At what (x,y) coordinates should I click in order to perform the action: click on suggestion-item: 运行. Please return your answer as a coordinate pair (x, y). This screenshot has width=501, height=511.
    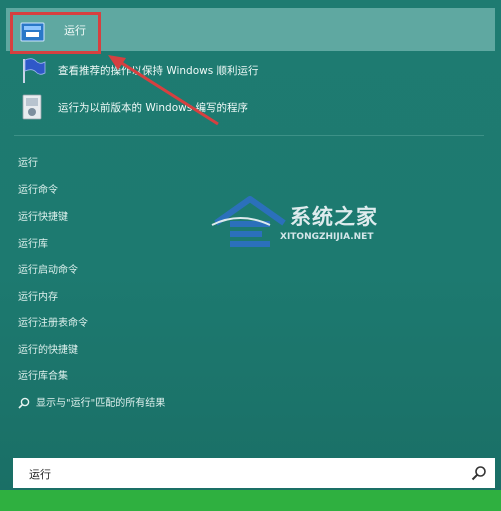
    Looking at the image, I should click on (28, 161).